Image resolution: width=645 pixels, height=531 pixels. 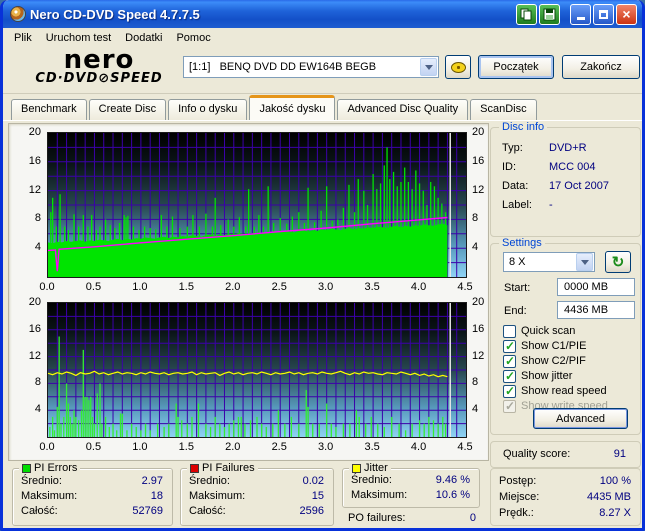 I want to click on window-title: Nero CD-DVD Speed 4.7.7.5, so click(x=115, y=14).